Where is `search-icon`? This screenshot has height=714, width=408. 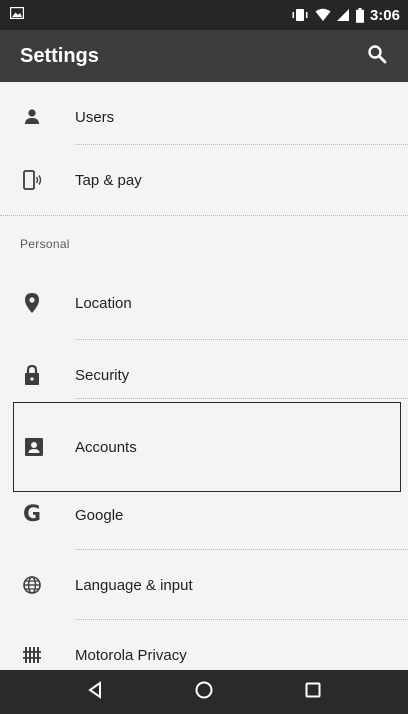 search-icon is located at coordinates (377, 56).